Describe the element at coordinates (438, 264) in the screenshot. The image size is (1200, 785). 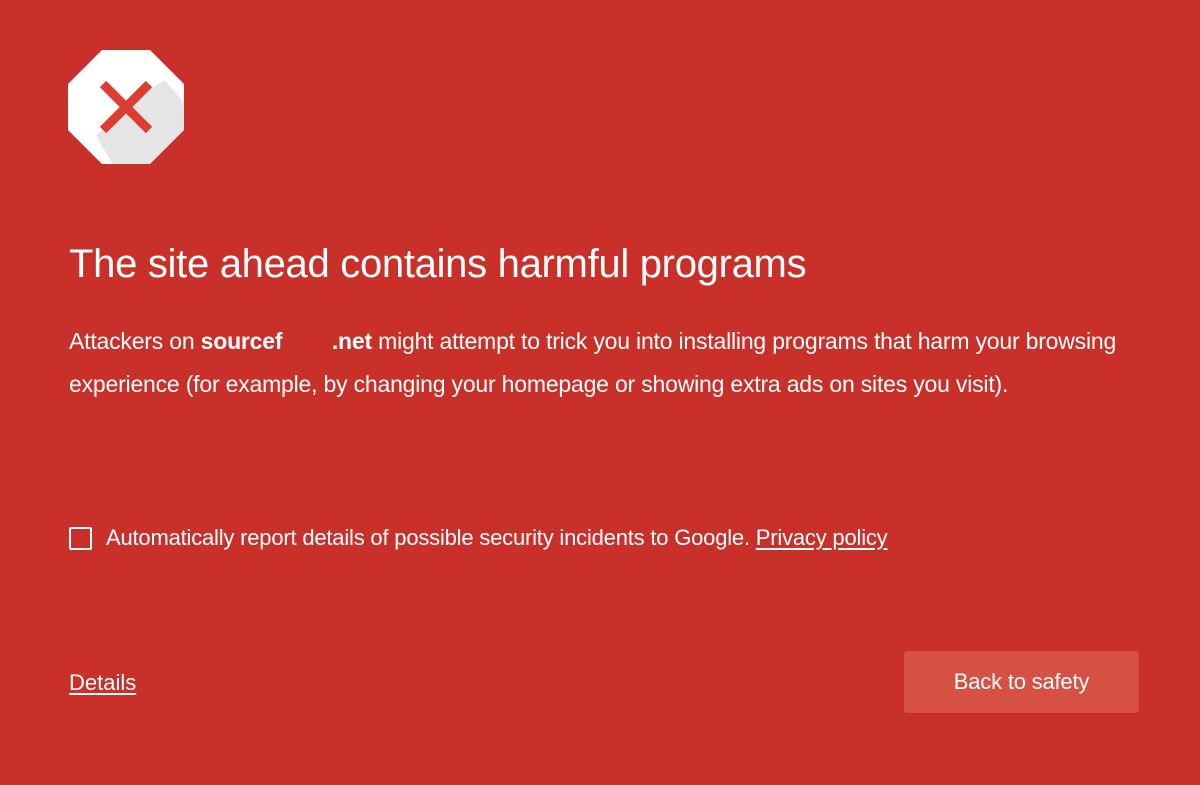
I see `page-title: The site ahead contains harmful programs` at that location.